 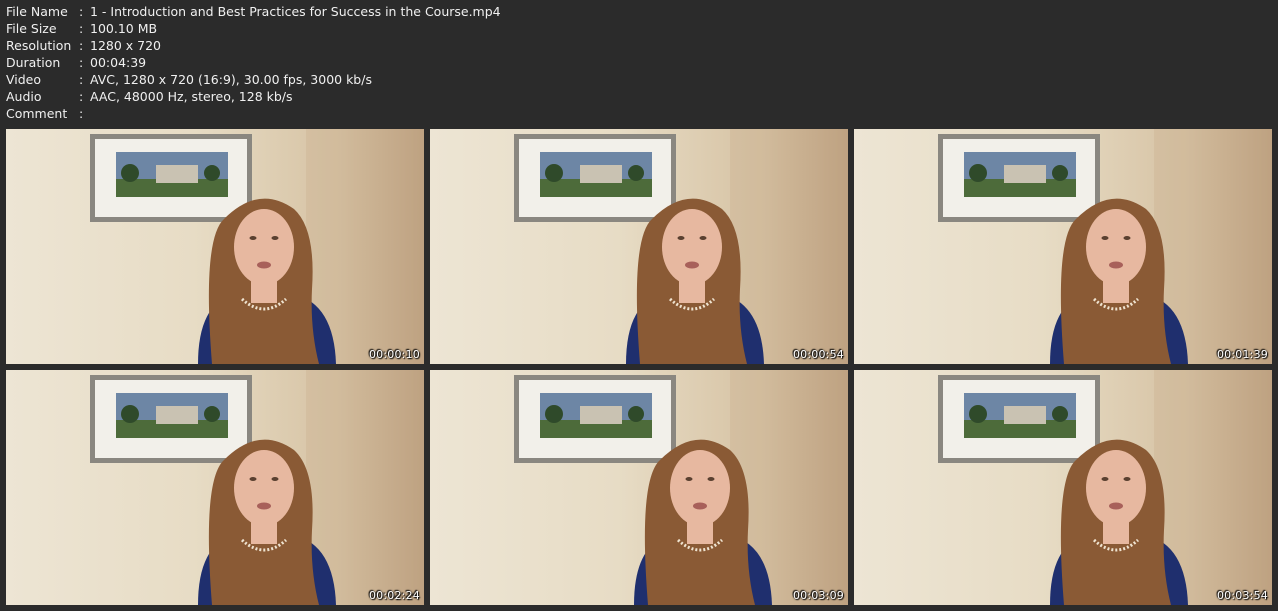 What do you see at coordinates (253, 28) in the screenshot?
I see `info-row-file-size: File Size : 100.10 MB` at bounding box center [253, 28].